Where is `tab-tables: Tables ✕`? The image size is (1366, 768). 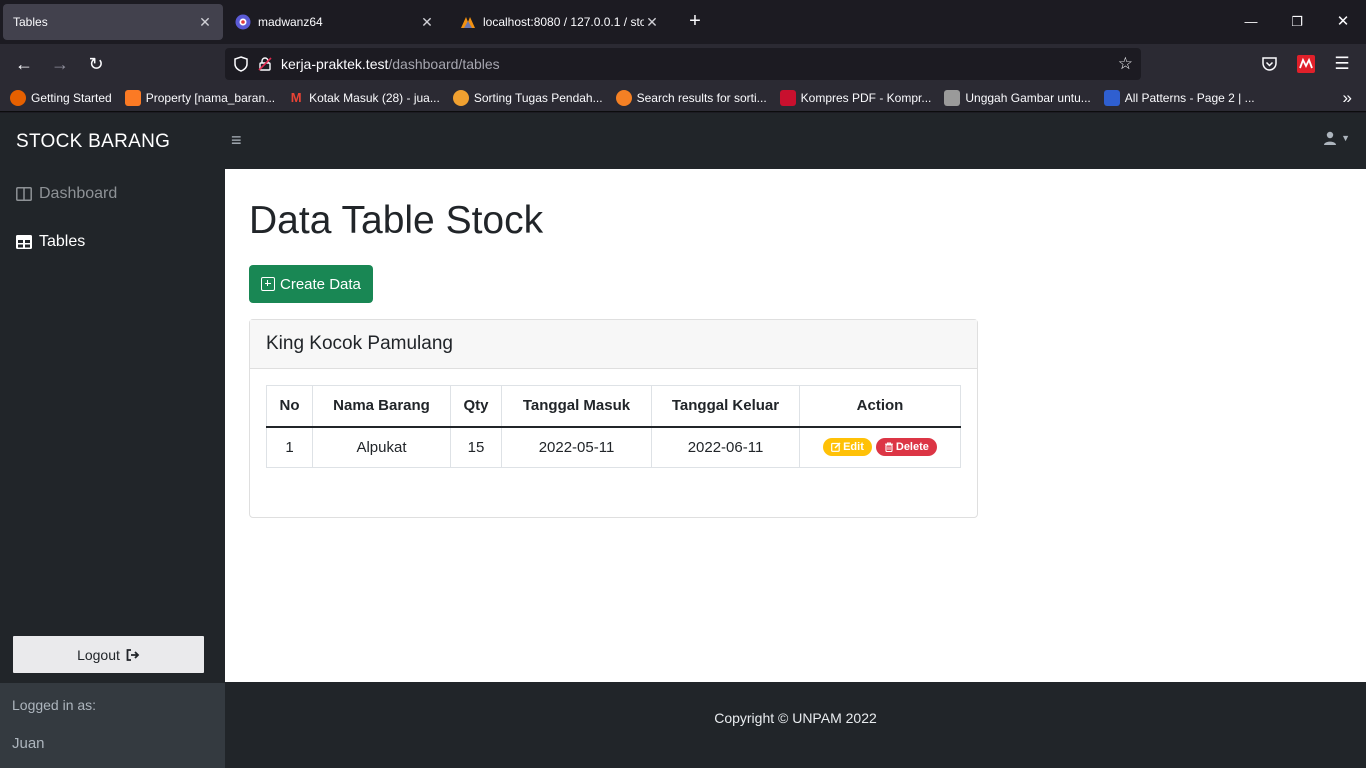 tab-tables: Tables ✕ is located at coordinates (113, 22).